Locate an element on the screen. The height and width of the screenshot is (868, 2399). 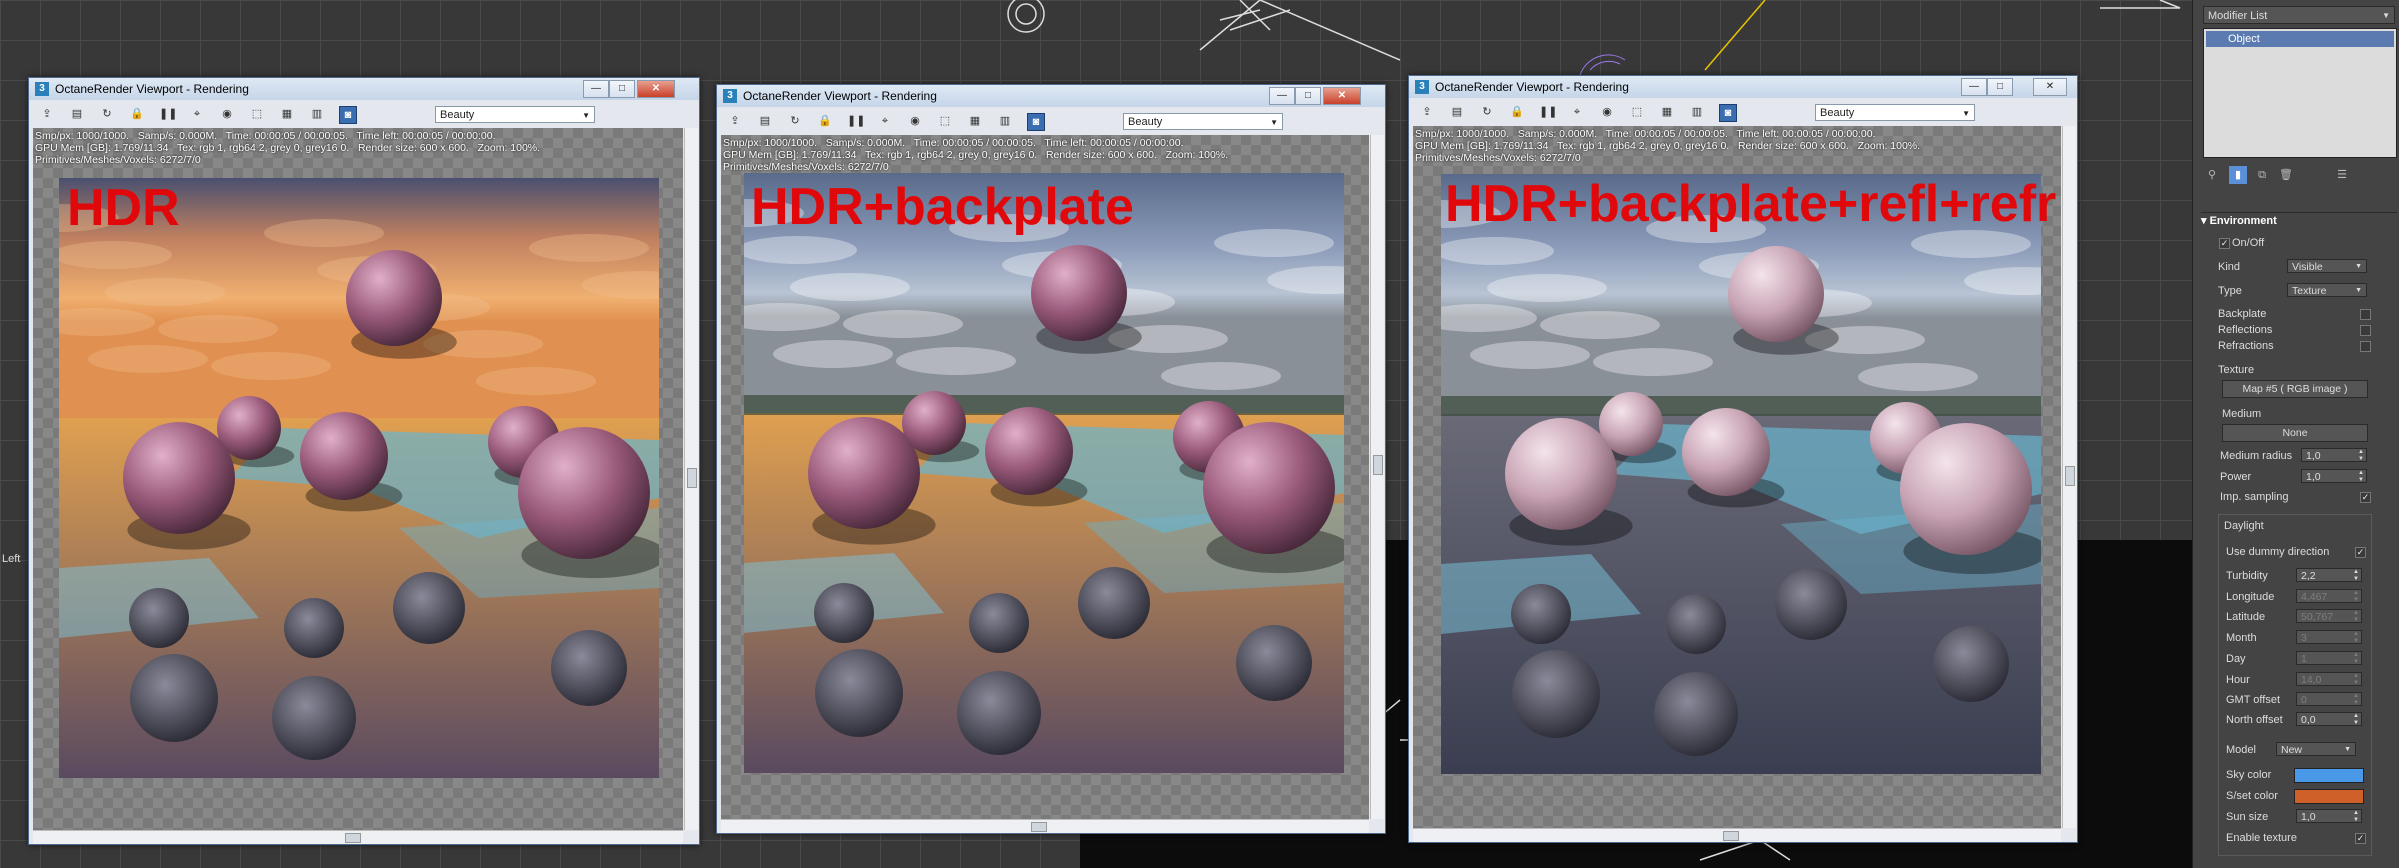
model-dropdown: New ▼ is located at coordinates (2316, 749).